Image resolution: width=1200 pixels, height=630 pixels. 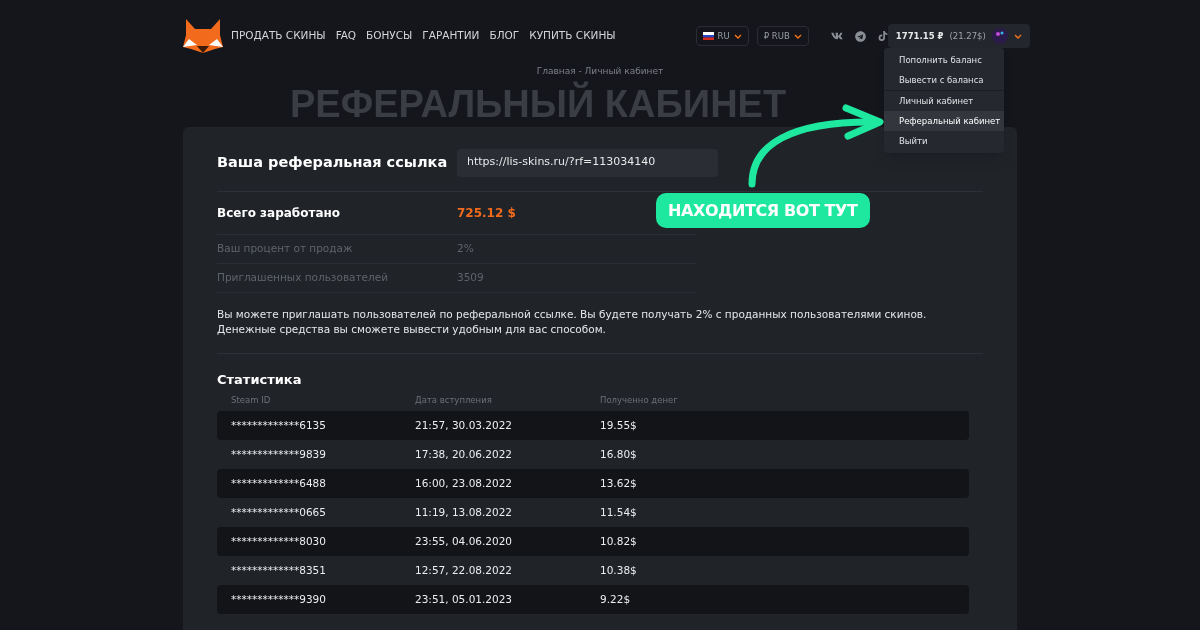 What do you see at coordinates (618, 483) in the screenshot?
I see `table-cell-text: 13.62$` at bounding box center [618, 483].